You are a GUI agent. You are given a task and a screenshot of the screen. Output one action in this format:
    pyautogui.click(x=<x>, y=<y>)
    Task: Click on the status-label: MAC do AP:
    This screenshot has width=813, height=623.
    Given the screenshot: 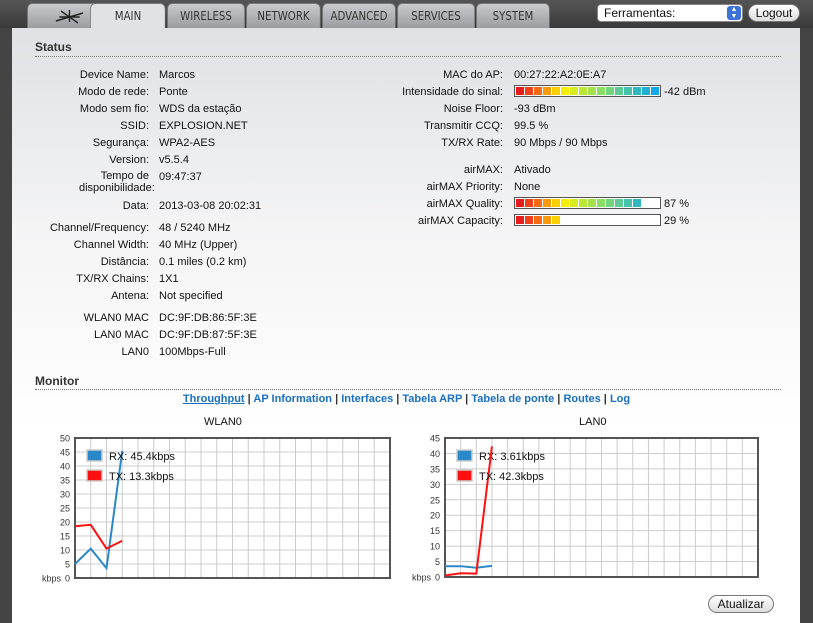 What is the action you would take?
    pyautogui.click(x=473, y=75)
    